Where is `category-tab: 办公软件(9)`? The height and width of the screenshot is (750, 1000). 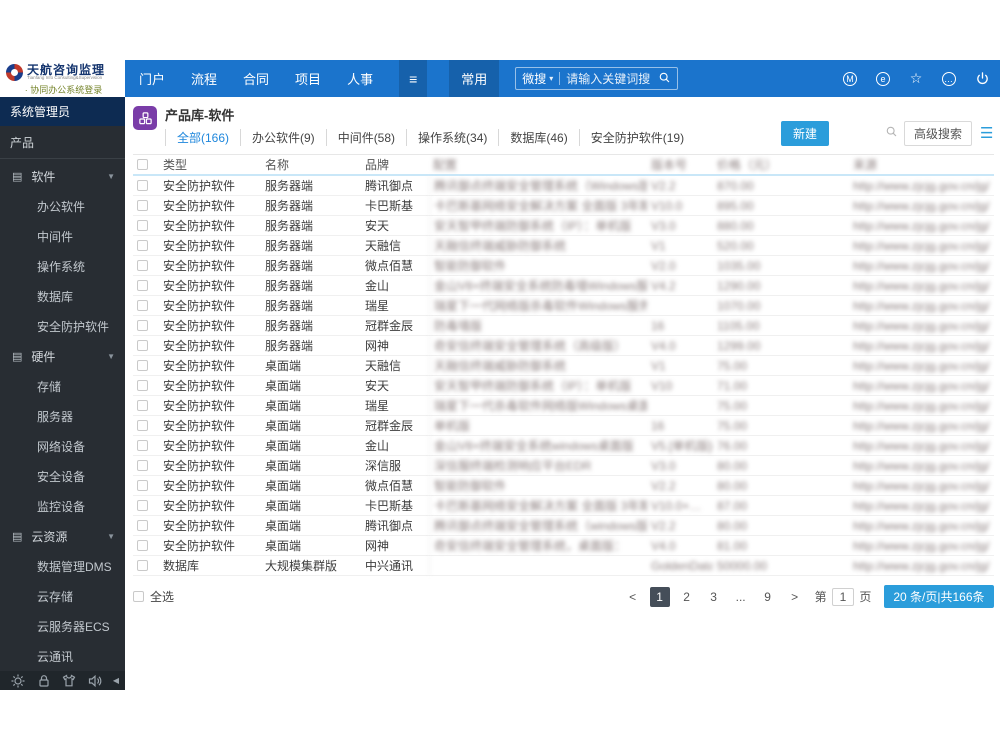
category-tab: 办公软件(9) is located at coordinates (283, 137).